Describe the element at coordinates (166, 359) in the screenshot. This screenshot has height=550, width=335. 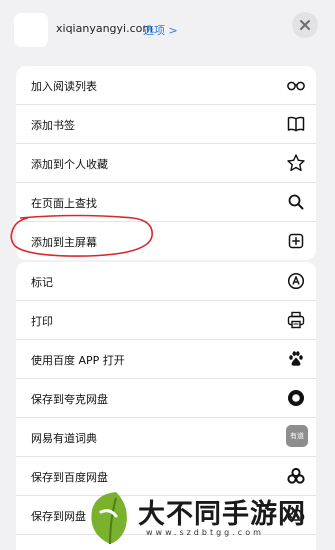
I see `open-in-baidu-app-row: 使用百度 APP 打开` at that location.